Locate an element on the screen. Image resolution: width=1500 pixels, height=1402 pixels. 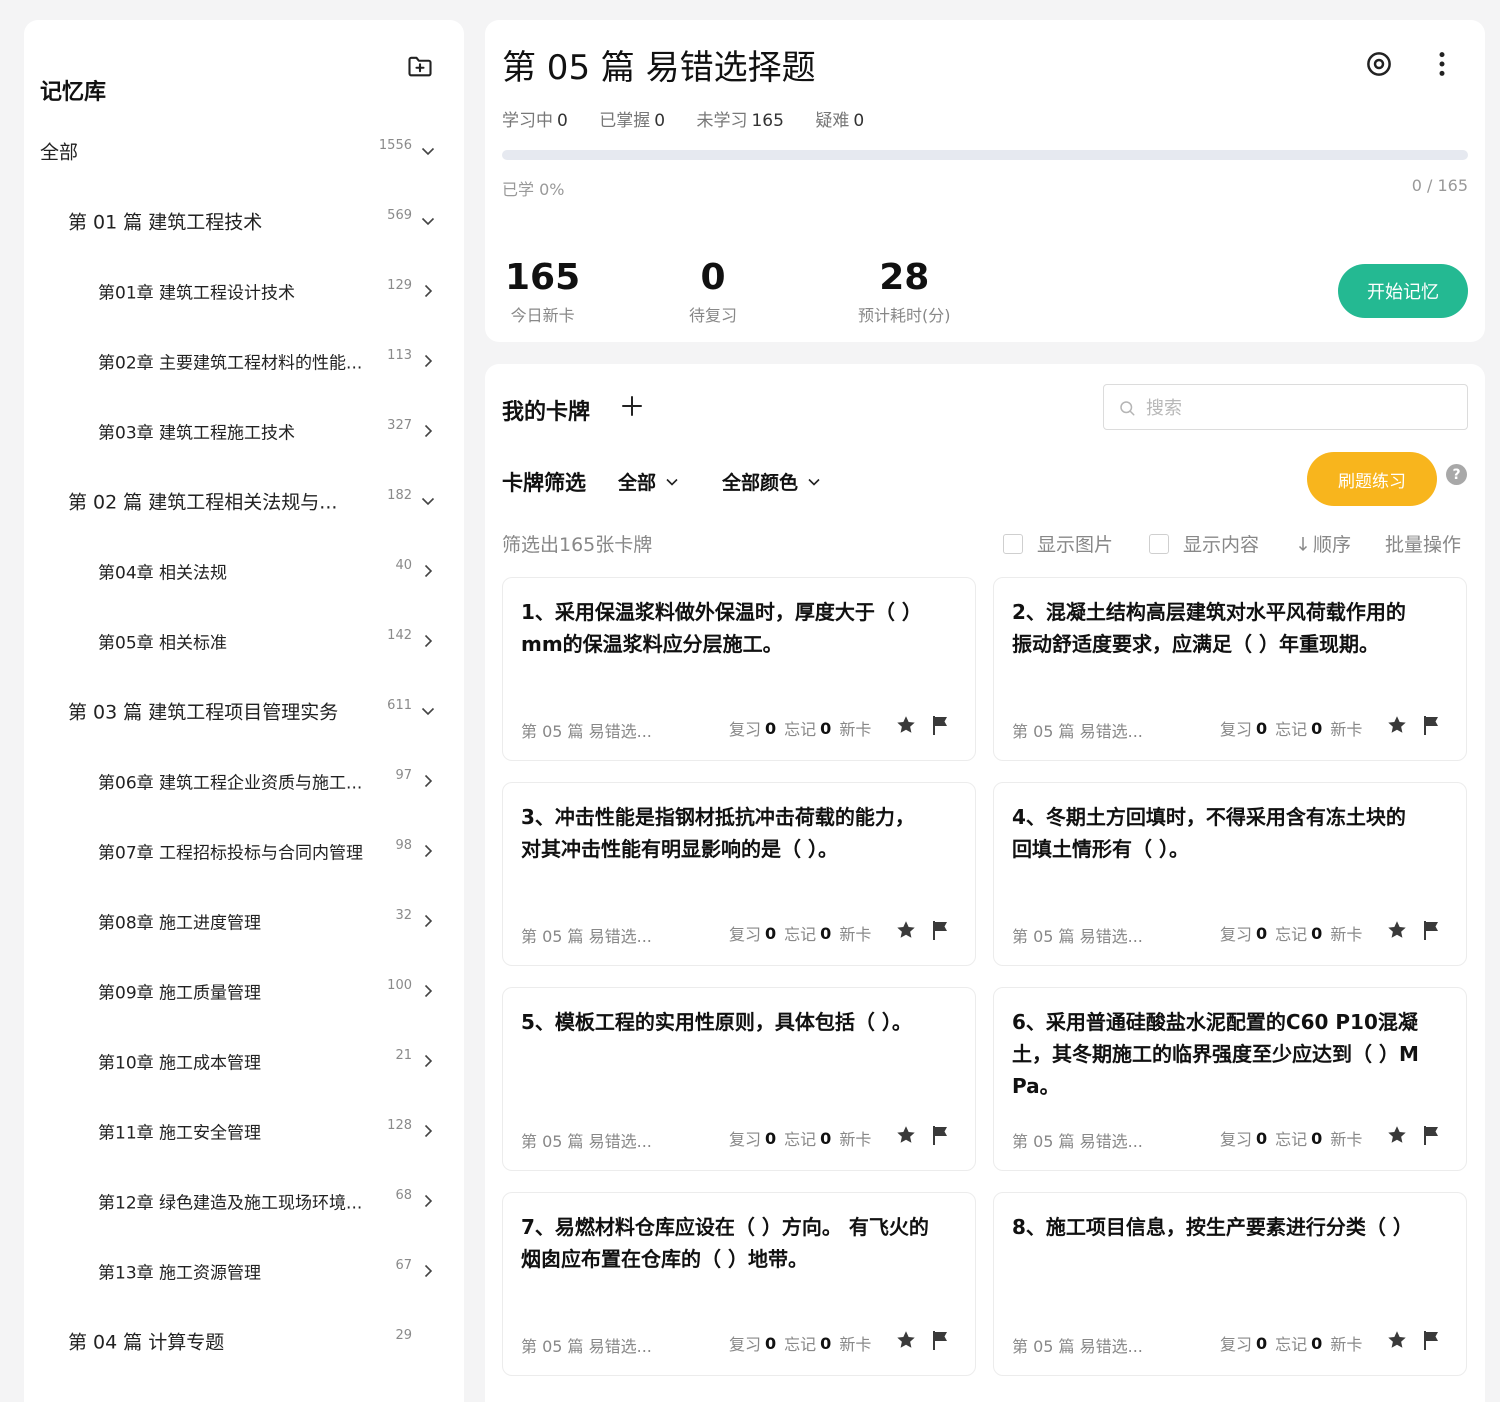
search-input is located at coordinates (1296, 408).